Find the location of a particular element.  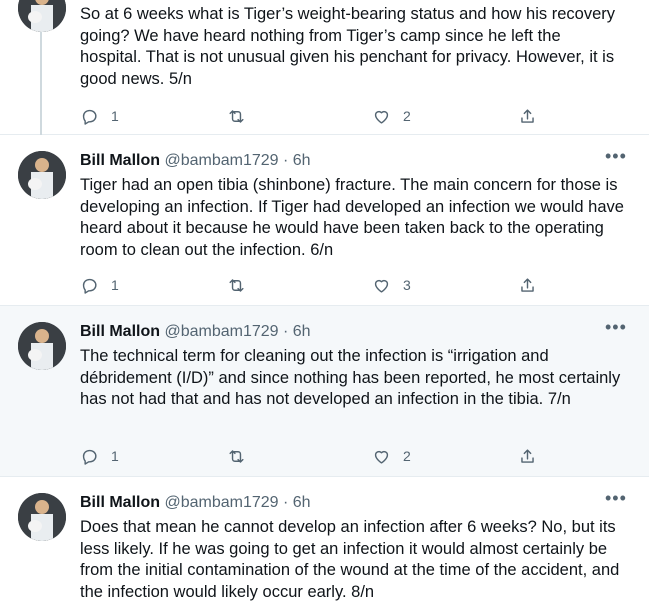

like-button: 3 is located at coordinates (391, 285).